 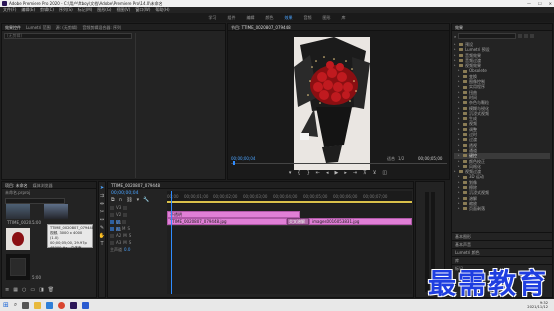 I want to click on clip-v1-image-1: TTIME_0020807_079448.jpg, so click(x=227, y=221).